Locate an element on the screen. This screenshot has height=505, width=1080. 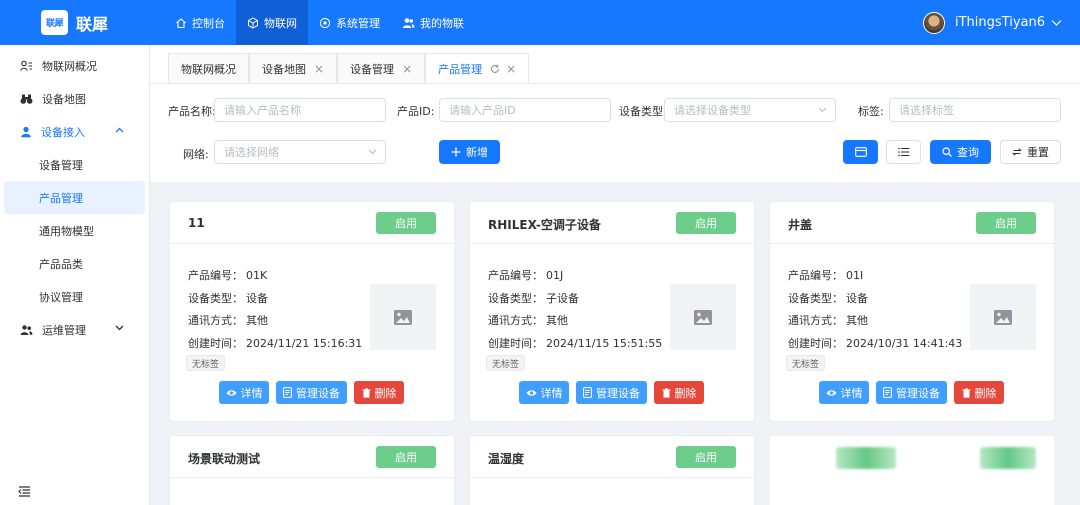
refresh-icon is located at coordinates (495, 69).